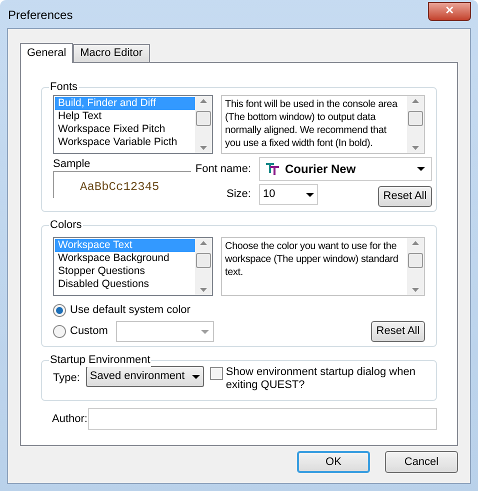 Image resolution: width=478 pixels, height=491 pixels. Describe the element at coordinates (40, 15) in the screenshot. I see `window-title: Preferences` at that location.